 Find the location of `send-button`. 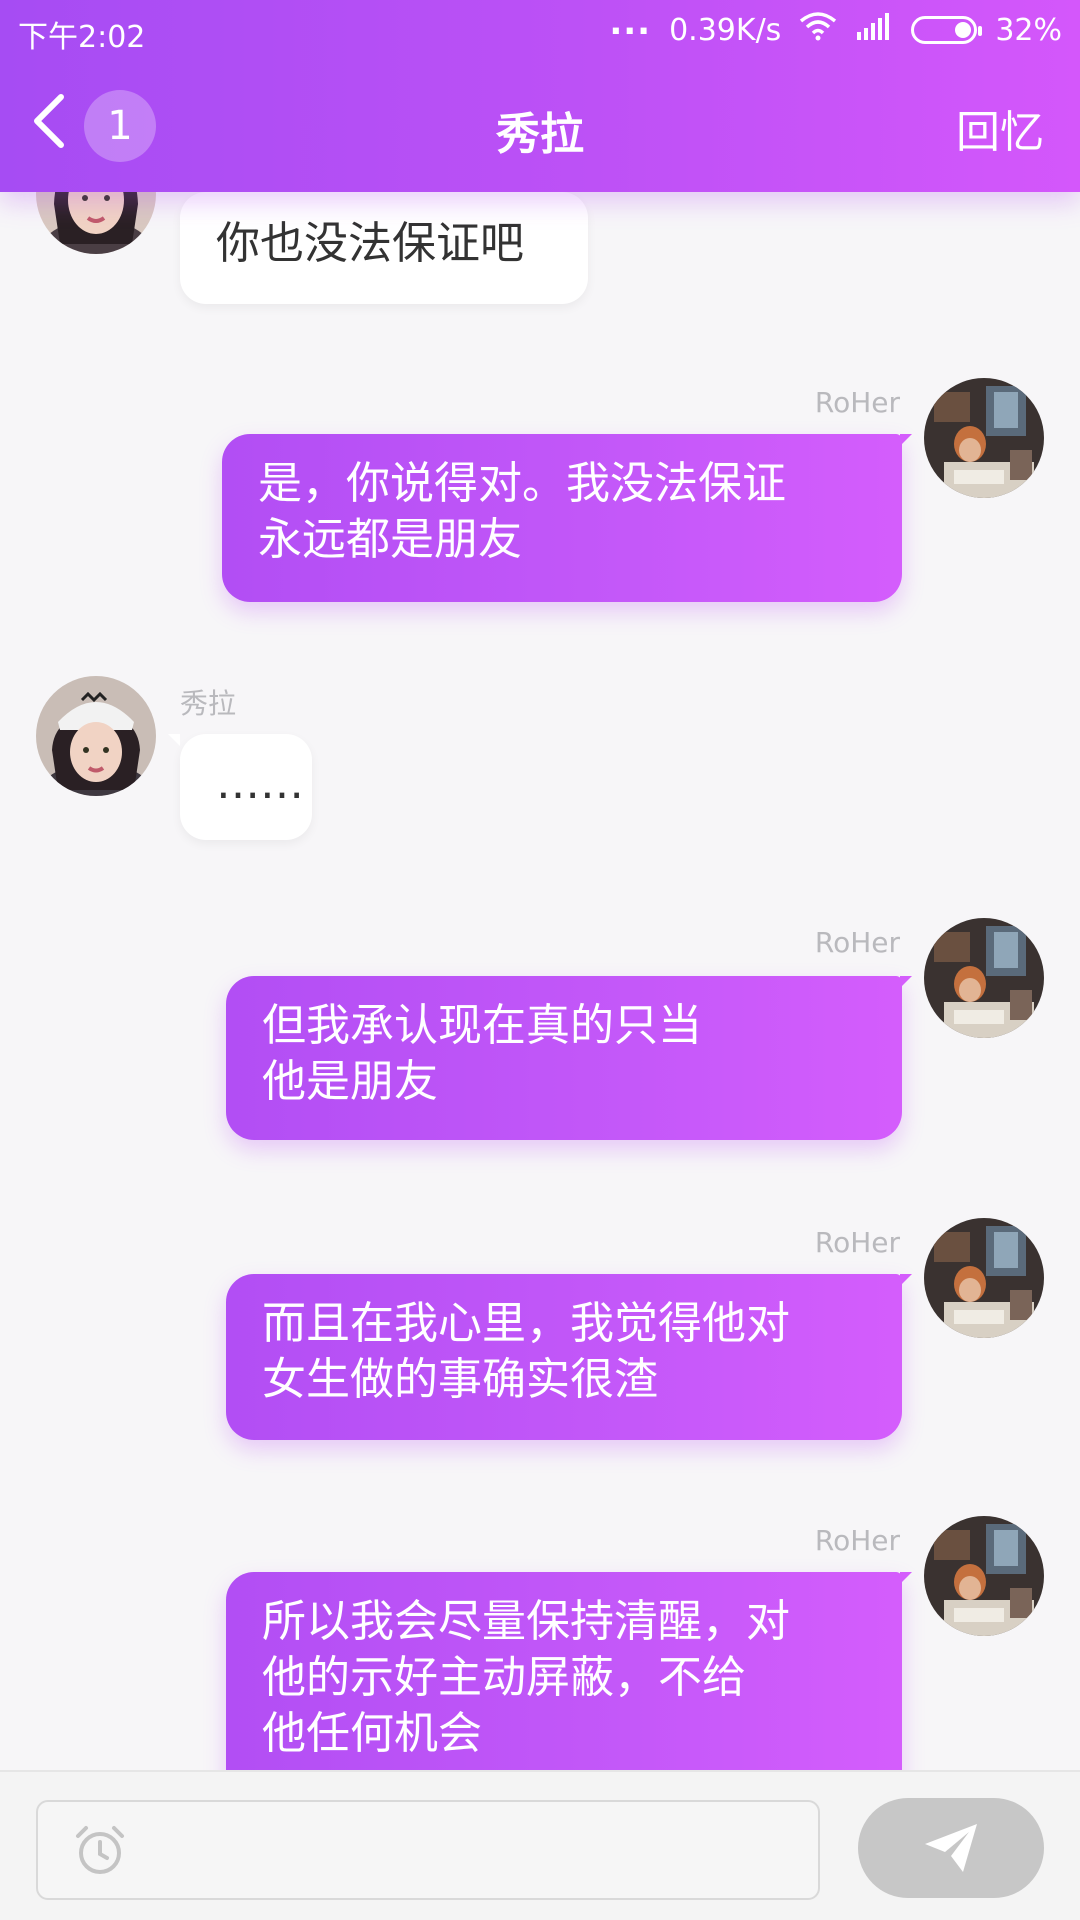

send-button is located at coordinates (951, 1848).